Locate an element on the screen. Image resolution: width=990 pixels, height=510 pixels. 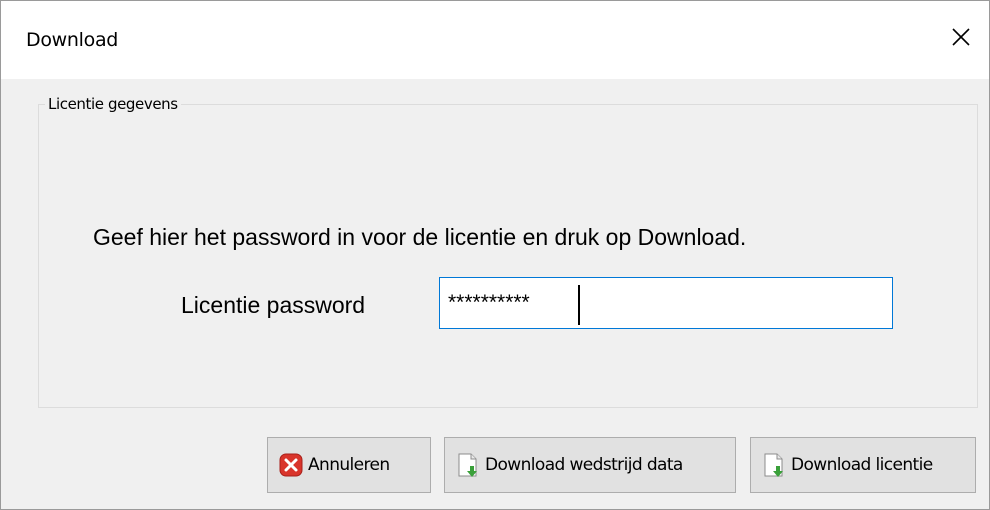
download-data-button: Download wedstrijd data is located at coordinates (590, 465).